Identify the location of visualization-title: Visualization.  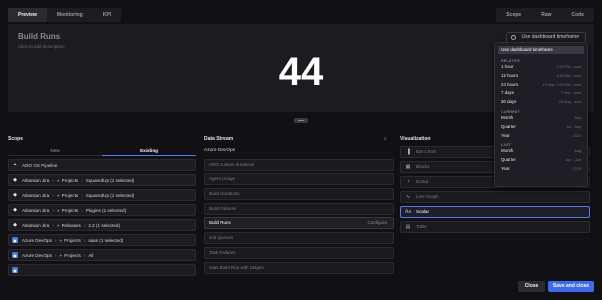
(415, 139).